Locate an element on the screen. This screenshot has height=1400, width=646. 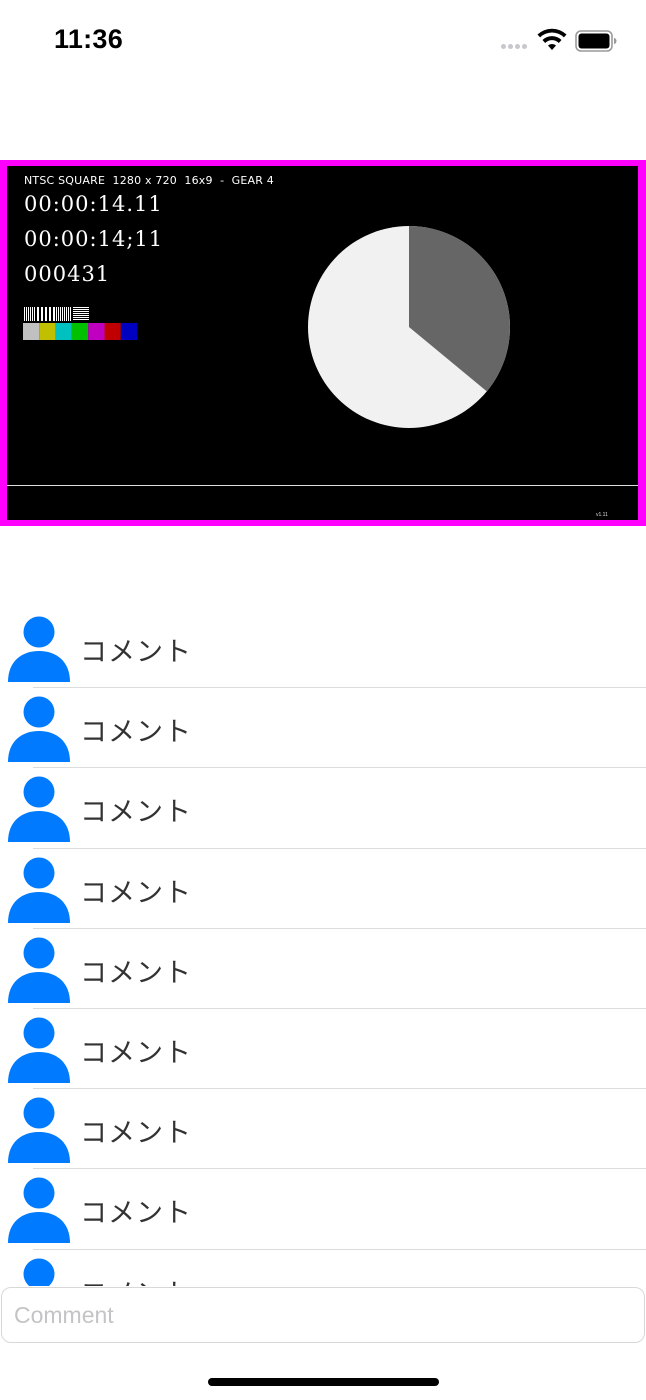
video-corner-text: v1.11 is located at coordinates (602, 515).